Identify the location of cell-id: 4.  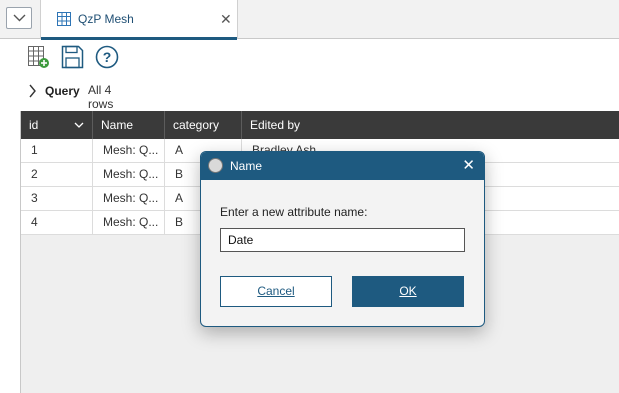
(57, 222).